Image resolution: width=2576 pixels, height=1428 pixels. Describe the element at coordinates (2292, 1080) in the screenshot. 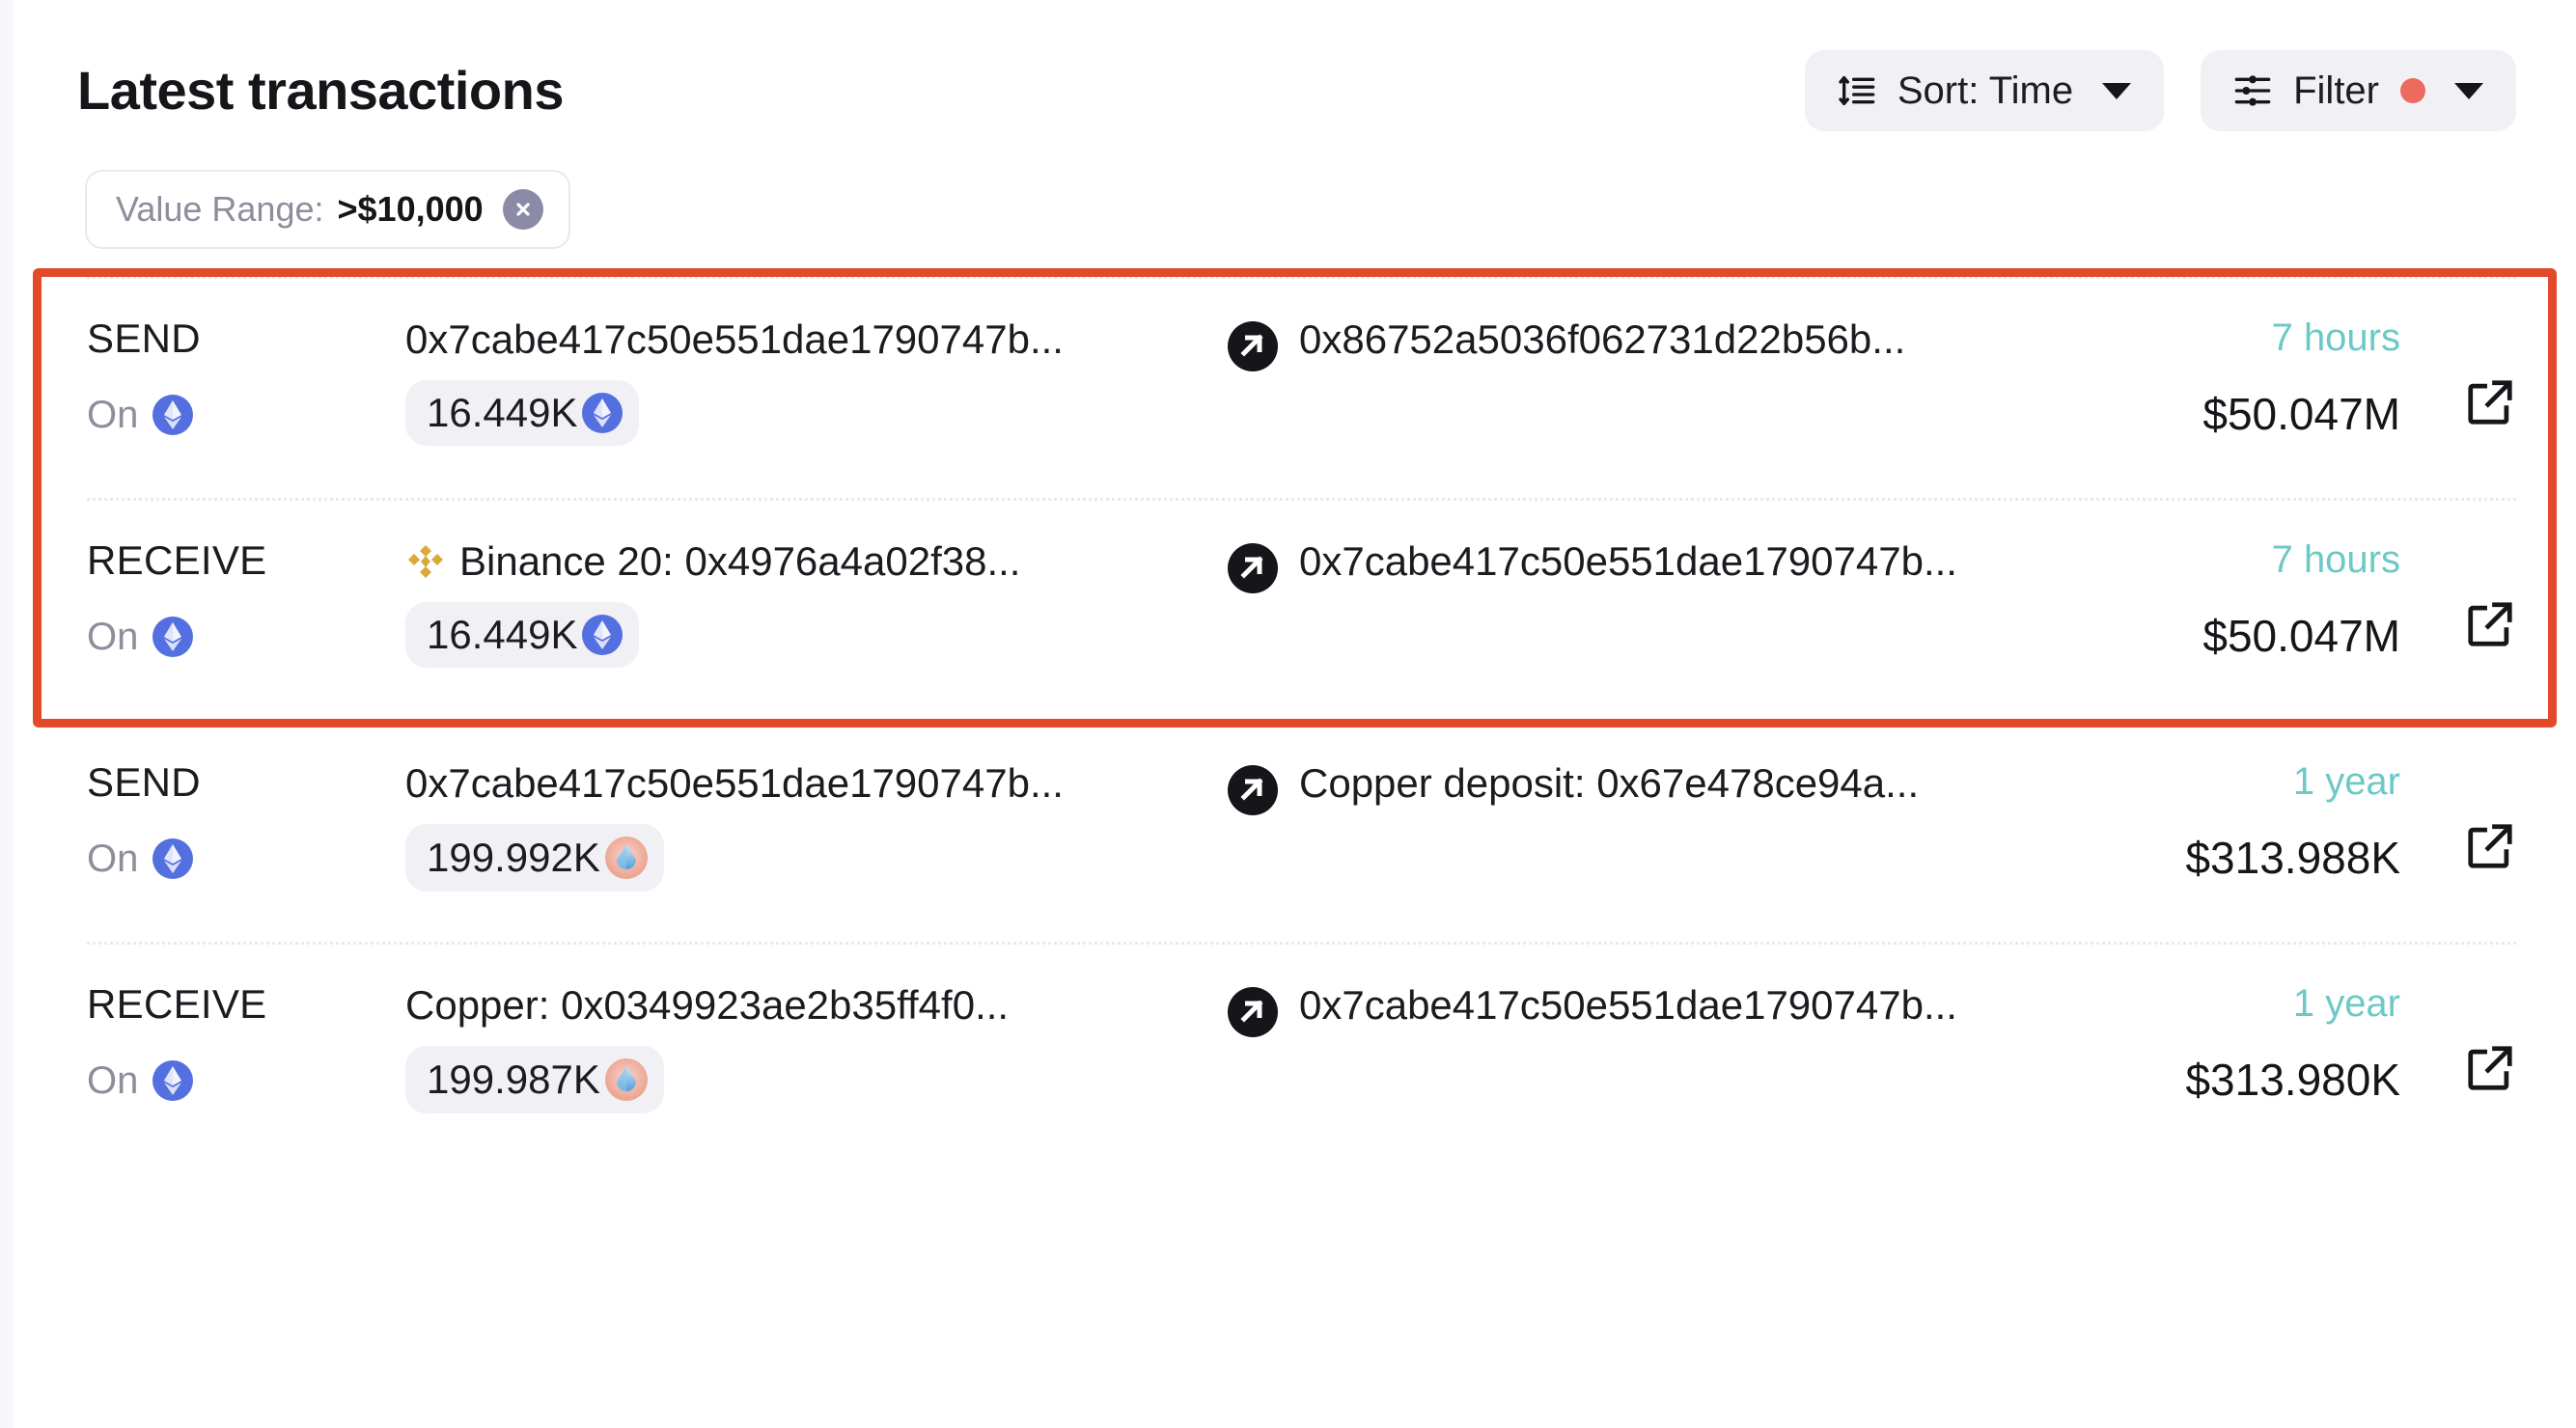

I see `transaction-usd-value: $313.980K` at that location.